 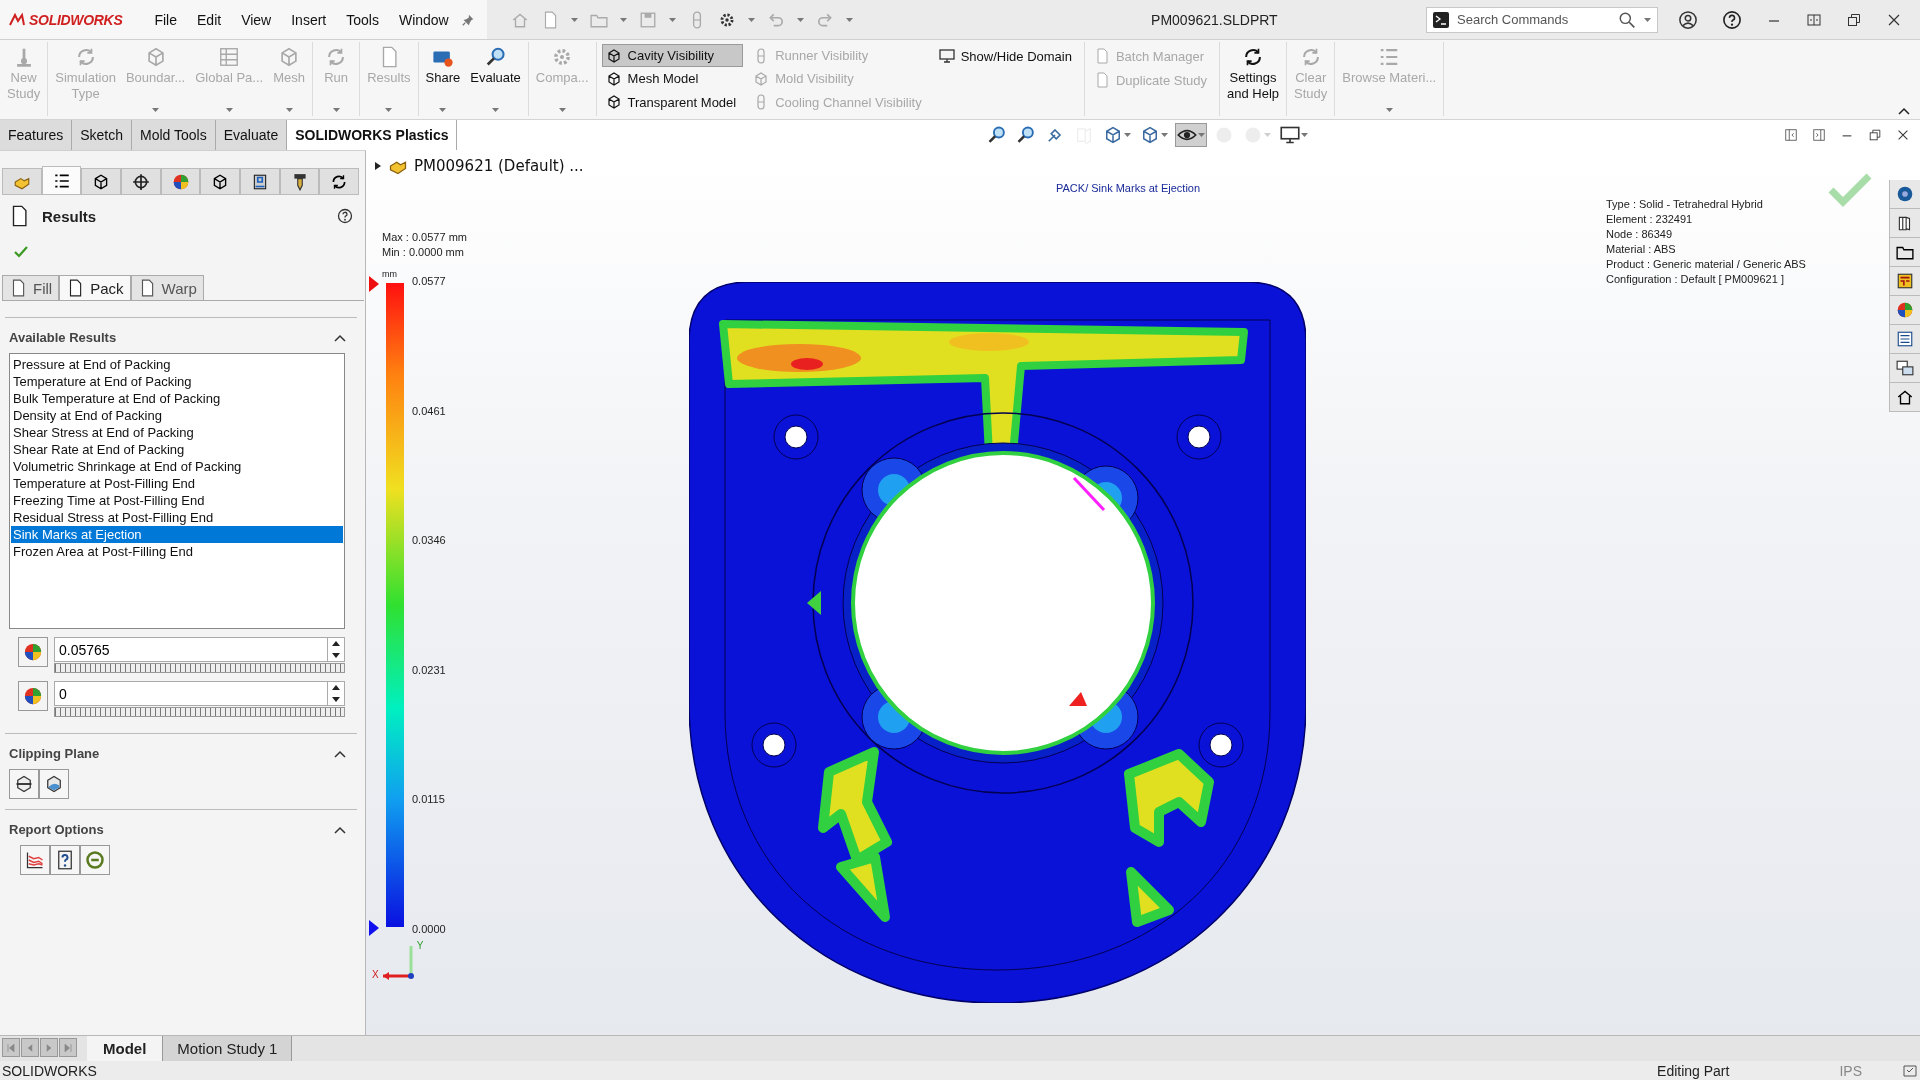 I want to click on scale-label: 0.0231, so click(x=429, y=669).